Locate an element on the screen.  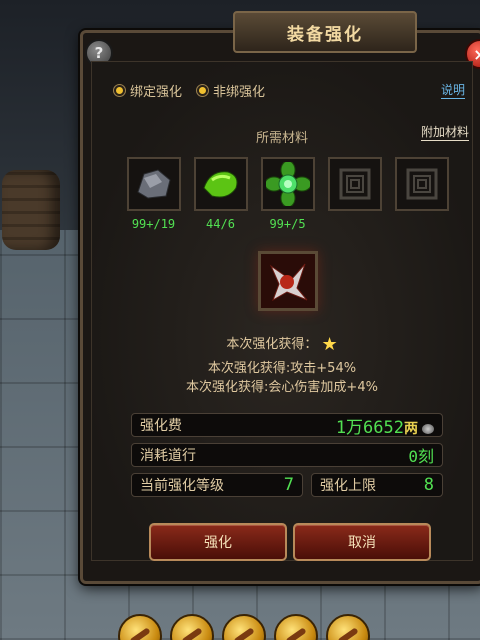
dialog-title: 装备强化 is located at coordinates (325, 34).